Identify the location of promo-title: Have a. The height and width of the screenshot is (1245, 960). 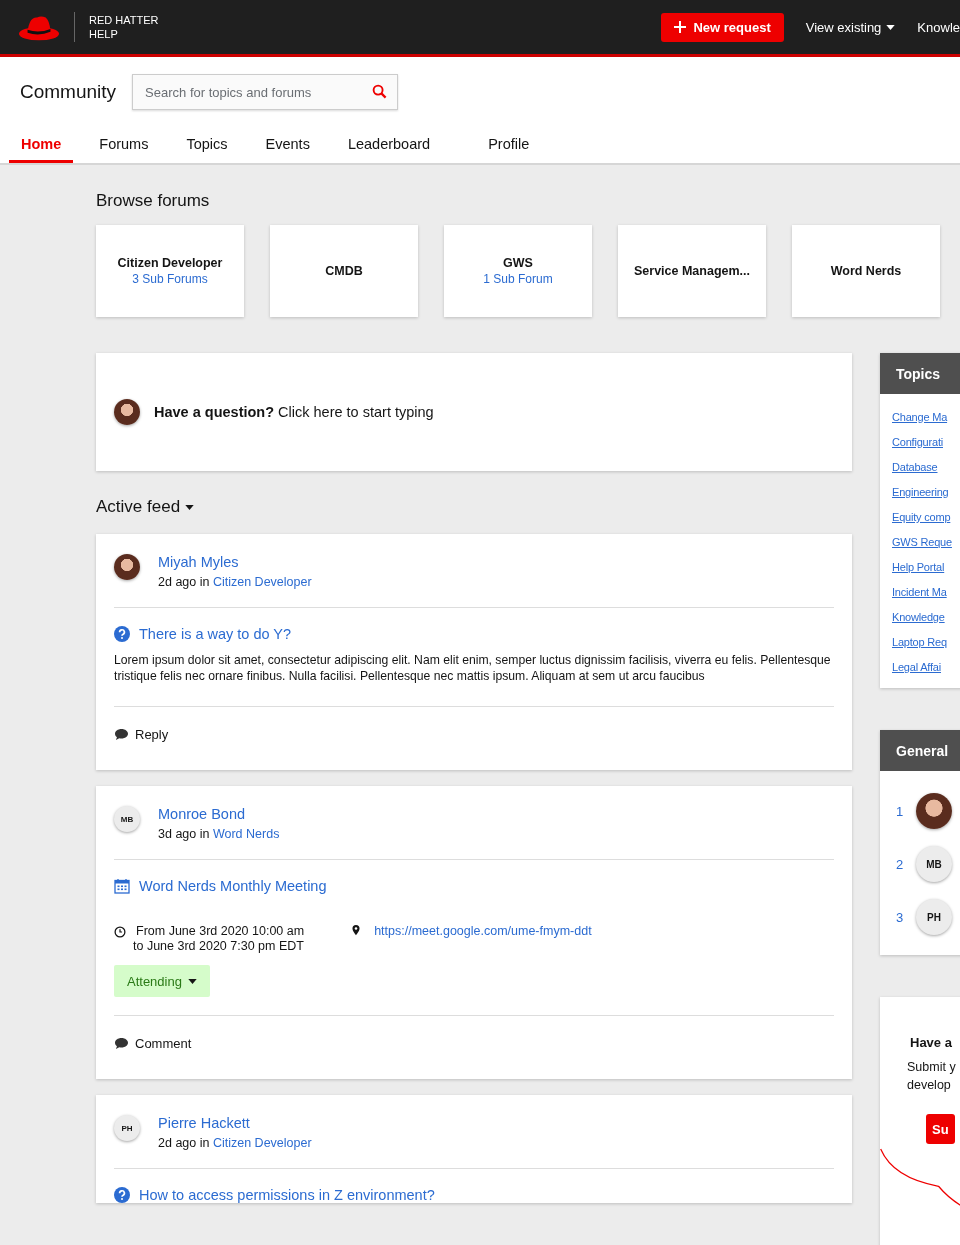
(931, 1042).